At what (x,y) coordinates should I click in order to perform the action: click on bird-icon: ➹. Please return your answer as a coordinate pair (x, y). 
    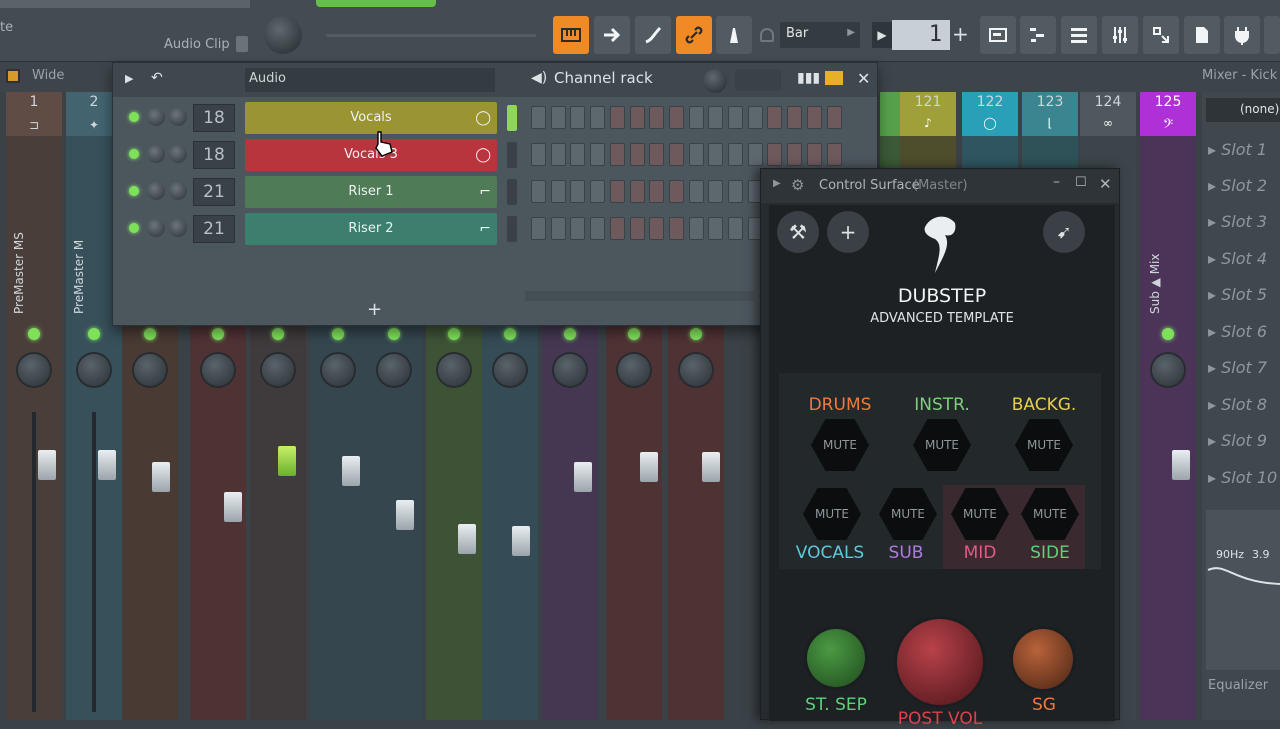
    Looking at the image, I should click on (1064, 232).